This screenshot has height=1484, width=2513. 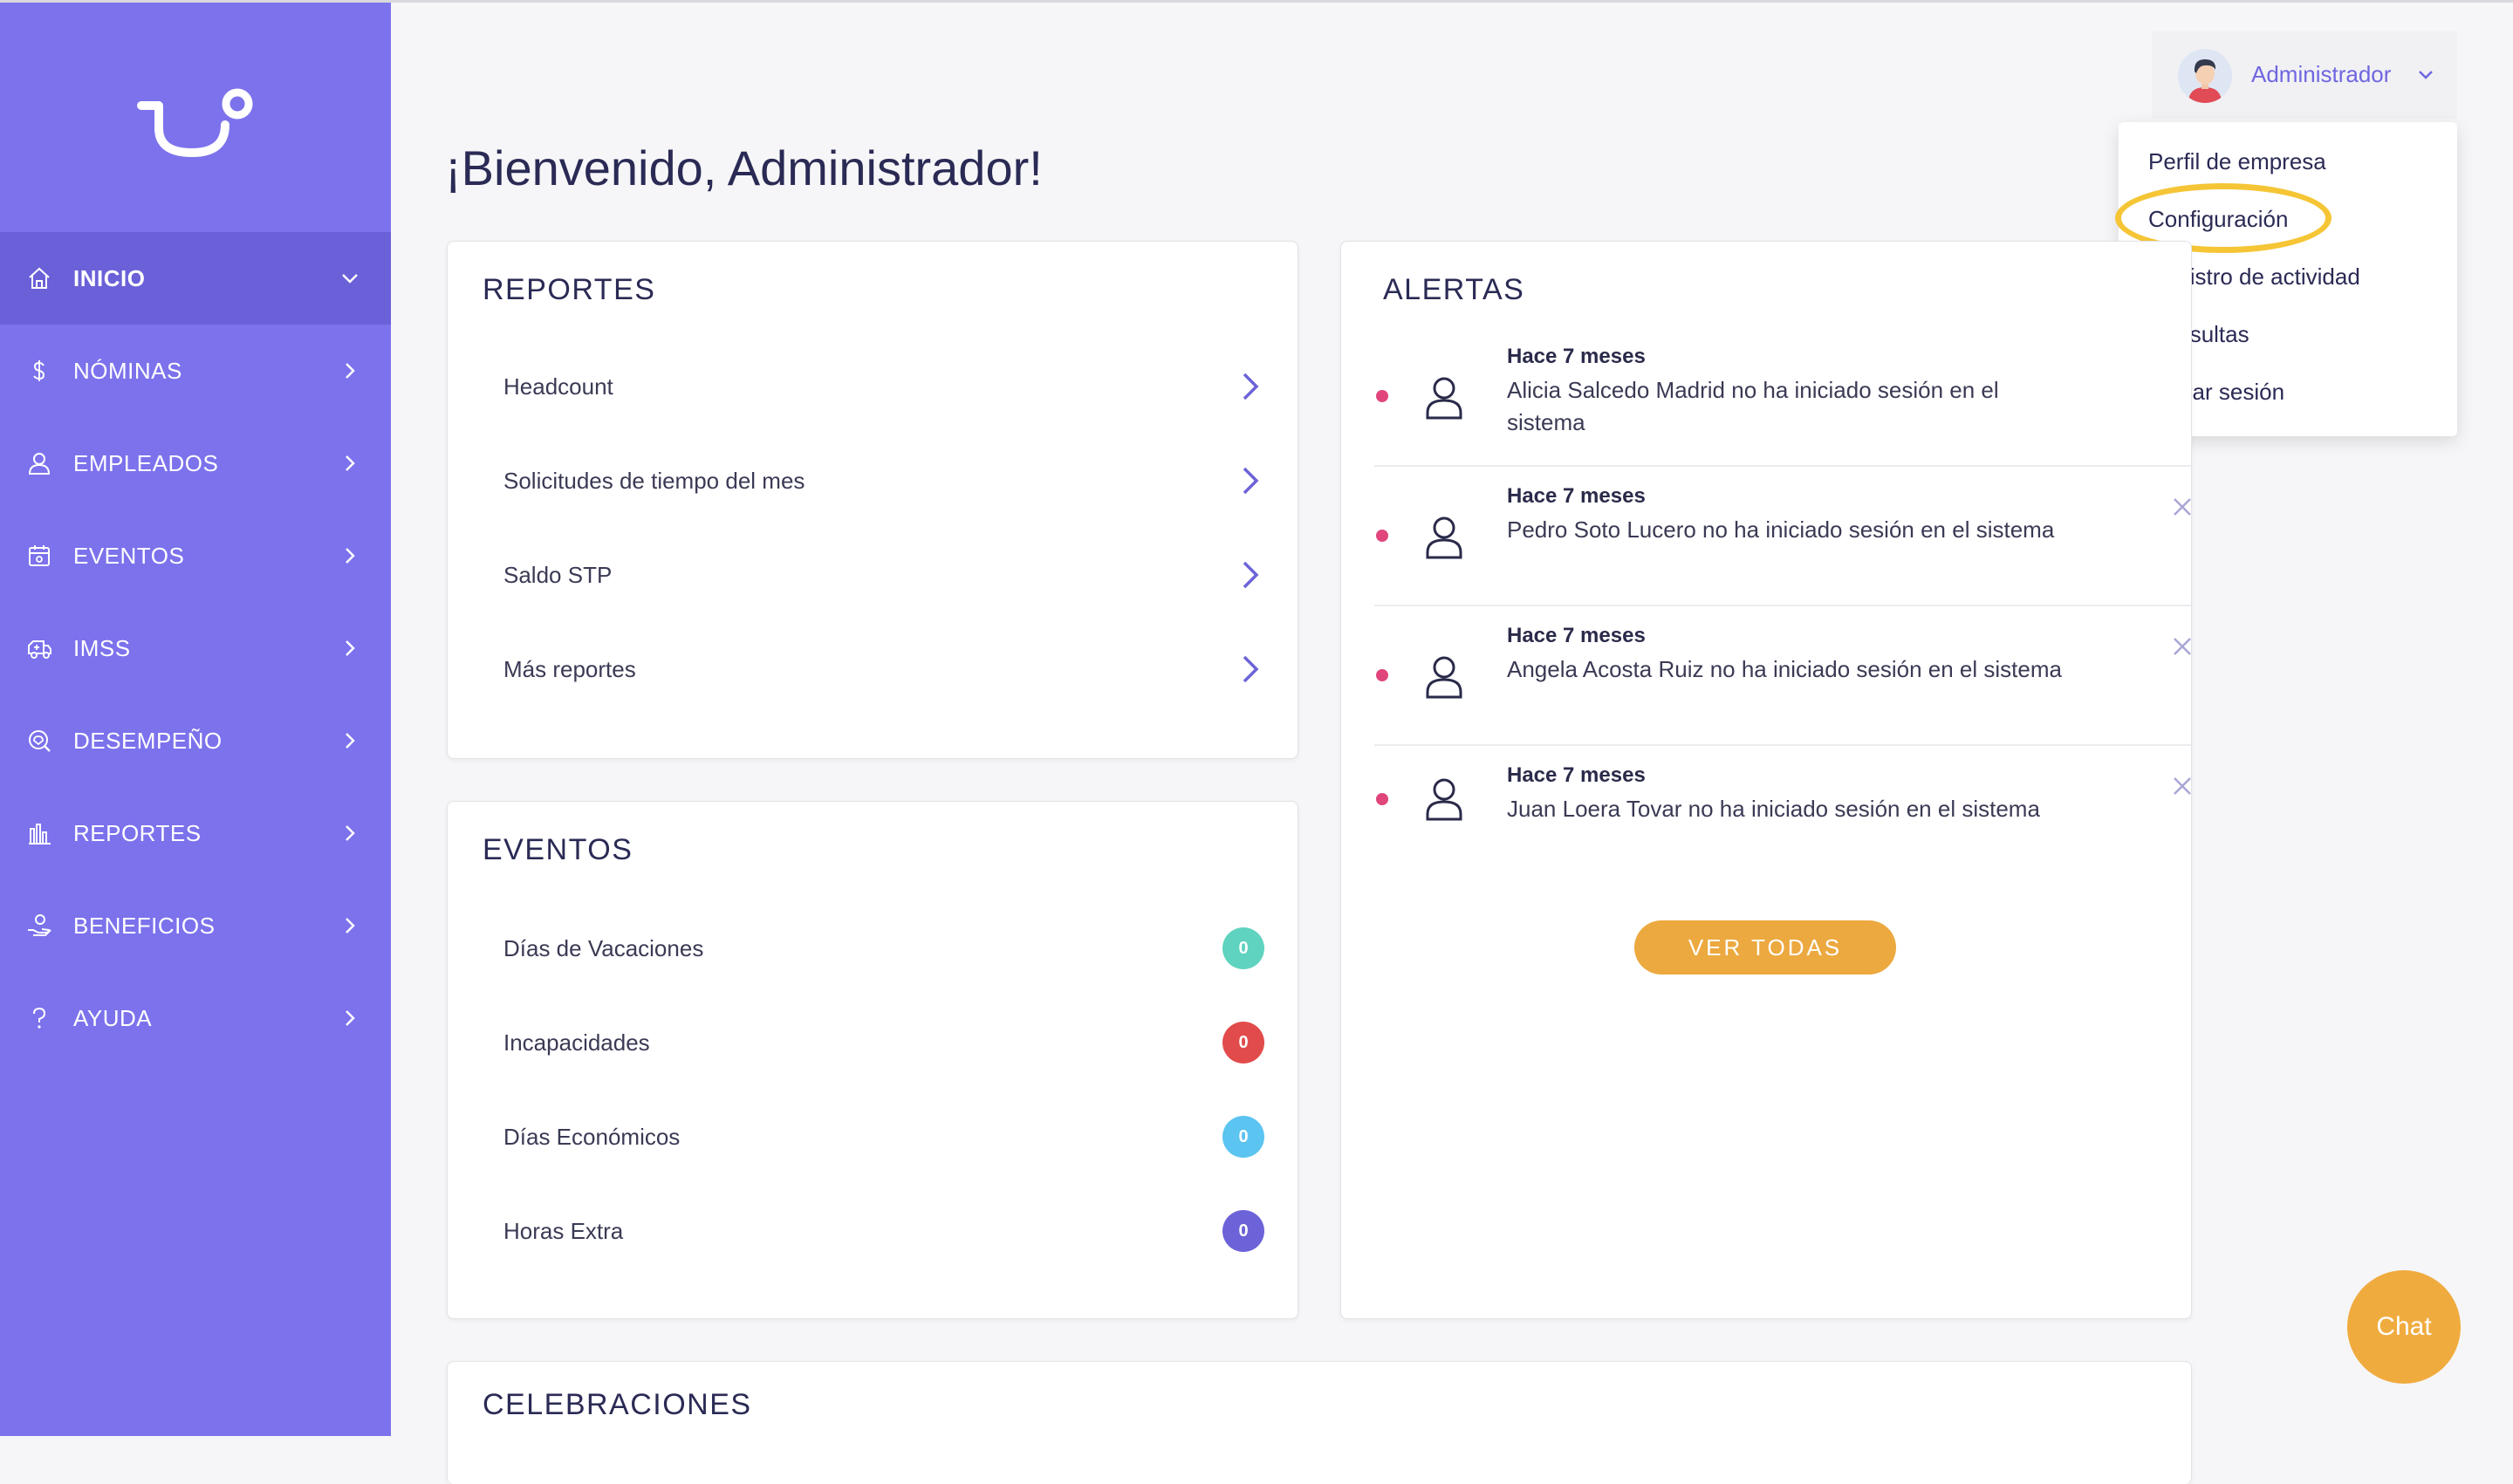 I want to click on card-title: CELEBRACIONES, so click(x=617, y=1404).